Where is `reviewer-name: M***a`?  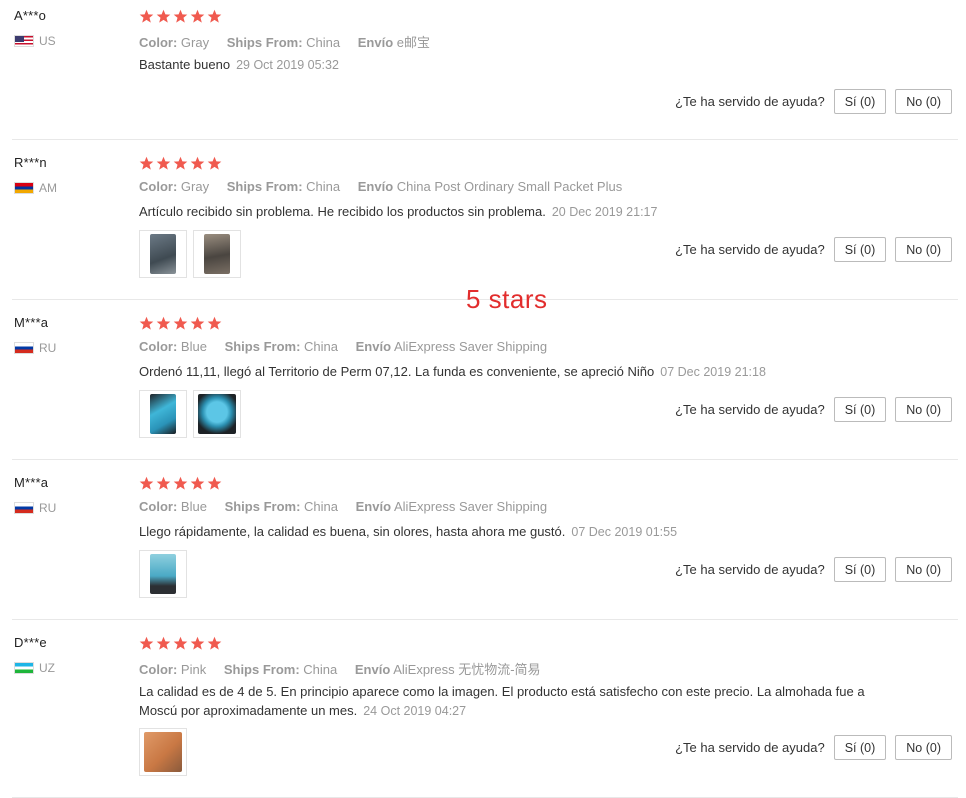
reviewer-name: M***a is located at coordinates (31, 322).